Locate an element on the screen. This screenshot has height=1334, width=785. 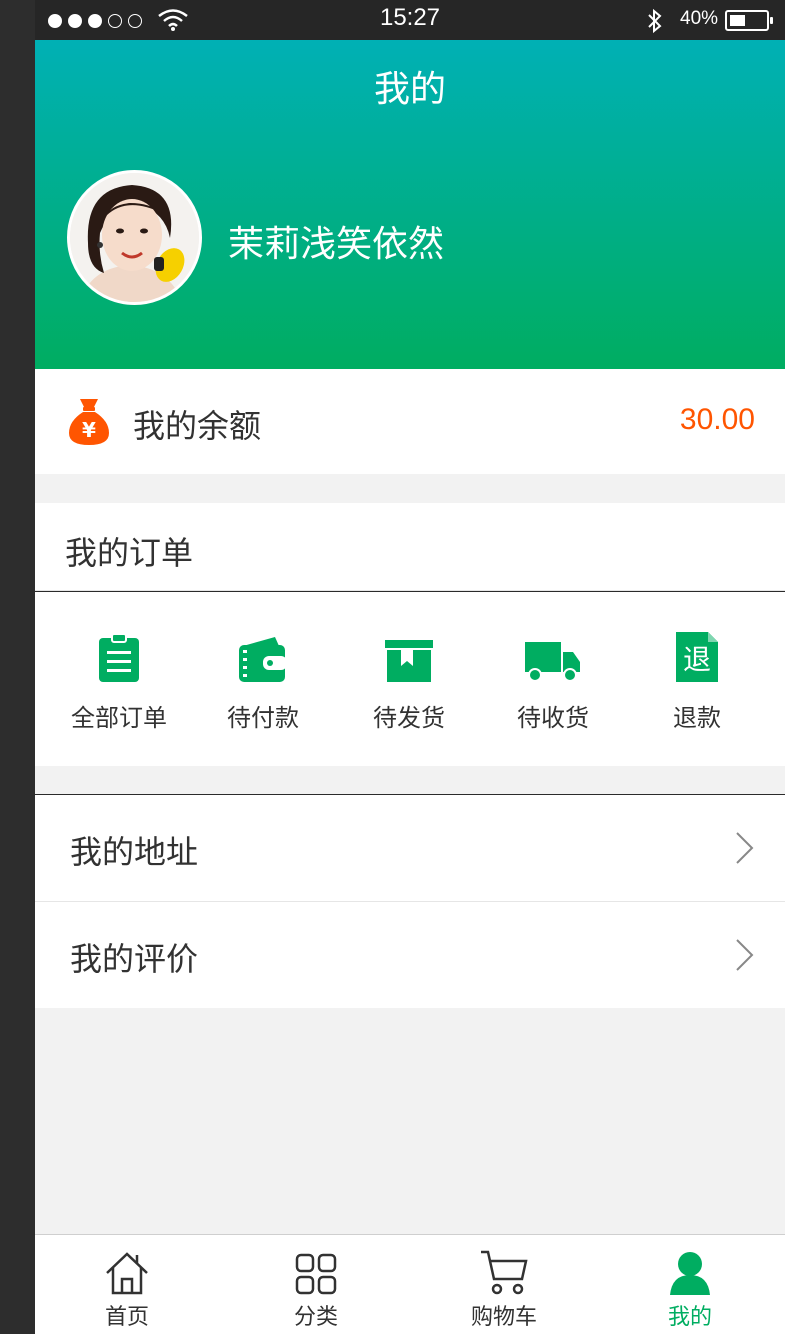
menu-address-row: 我的地址 is located at coordinates (410, 848).